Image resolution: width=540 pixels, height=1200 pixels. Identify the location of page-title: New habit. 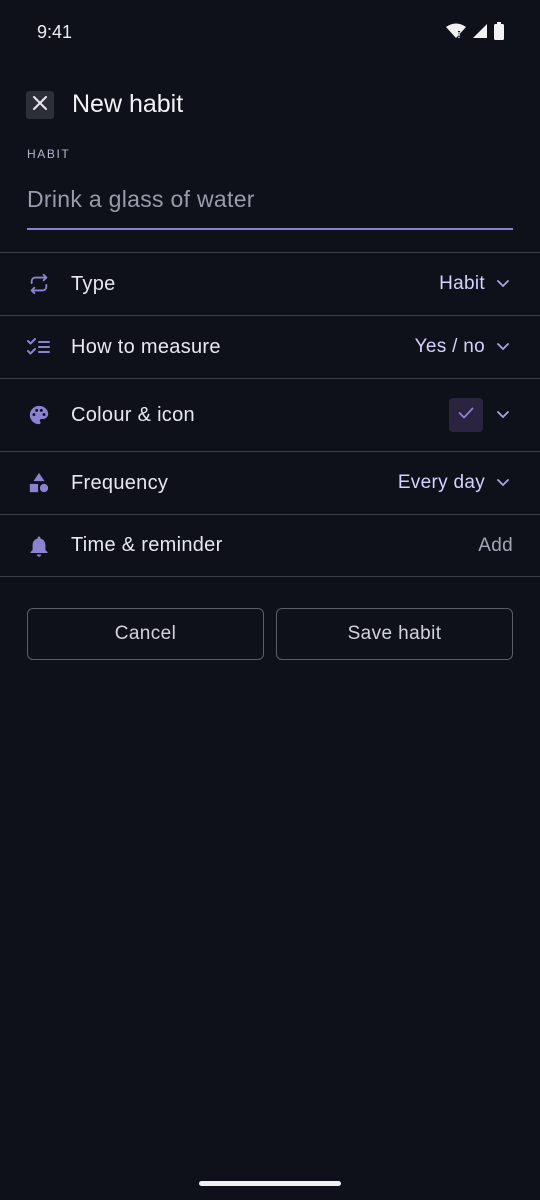
(128, 104).